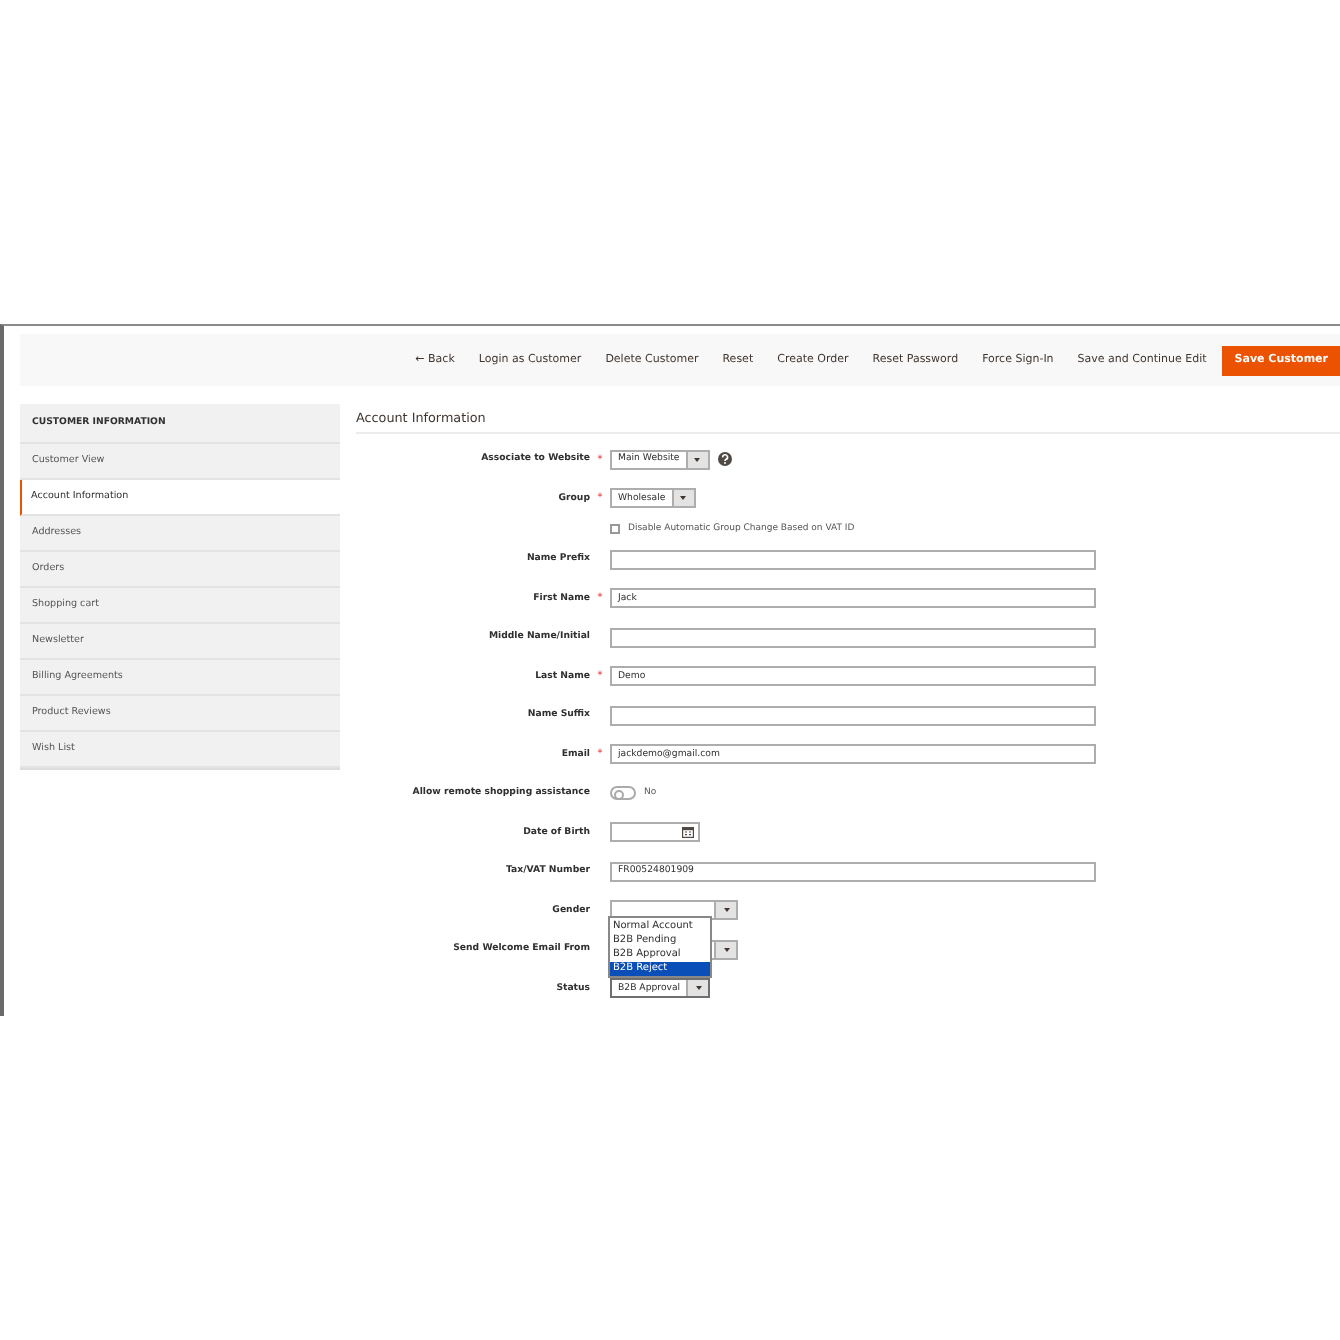 The image size is (1340, 1340). What do you see at coordinates (724, 459) in the screenshot?
I see `help-icon` at bounding box center [724, 459].